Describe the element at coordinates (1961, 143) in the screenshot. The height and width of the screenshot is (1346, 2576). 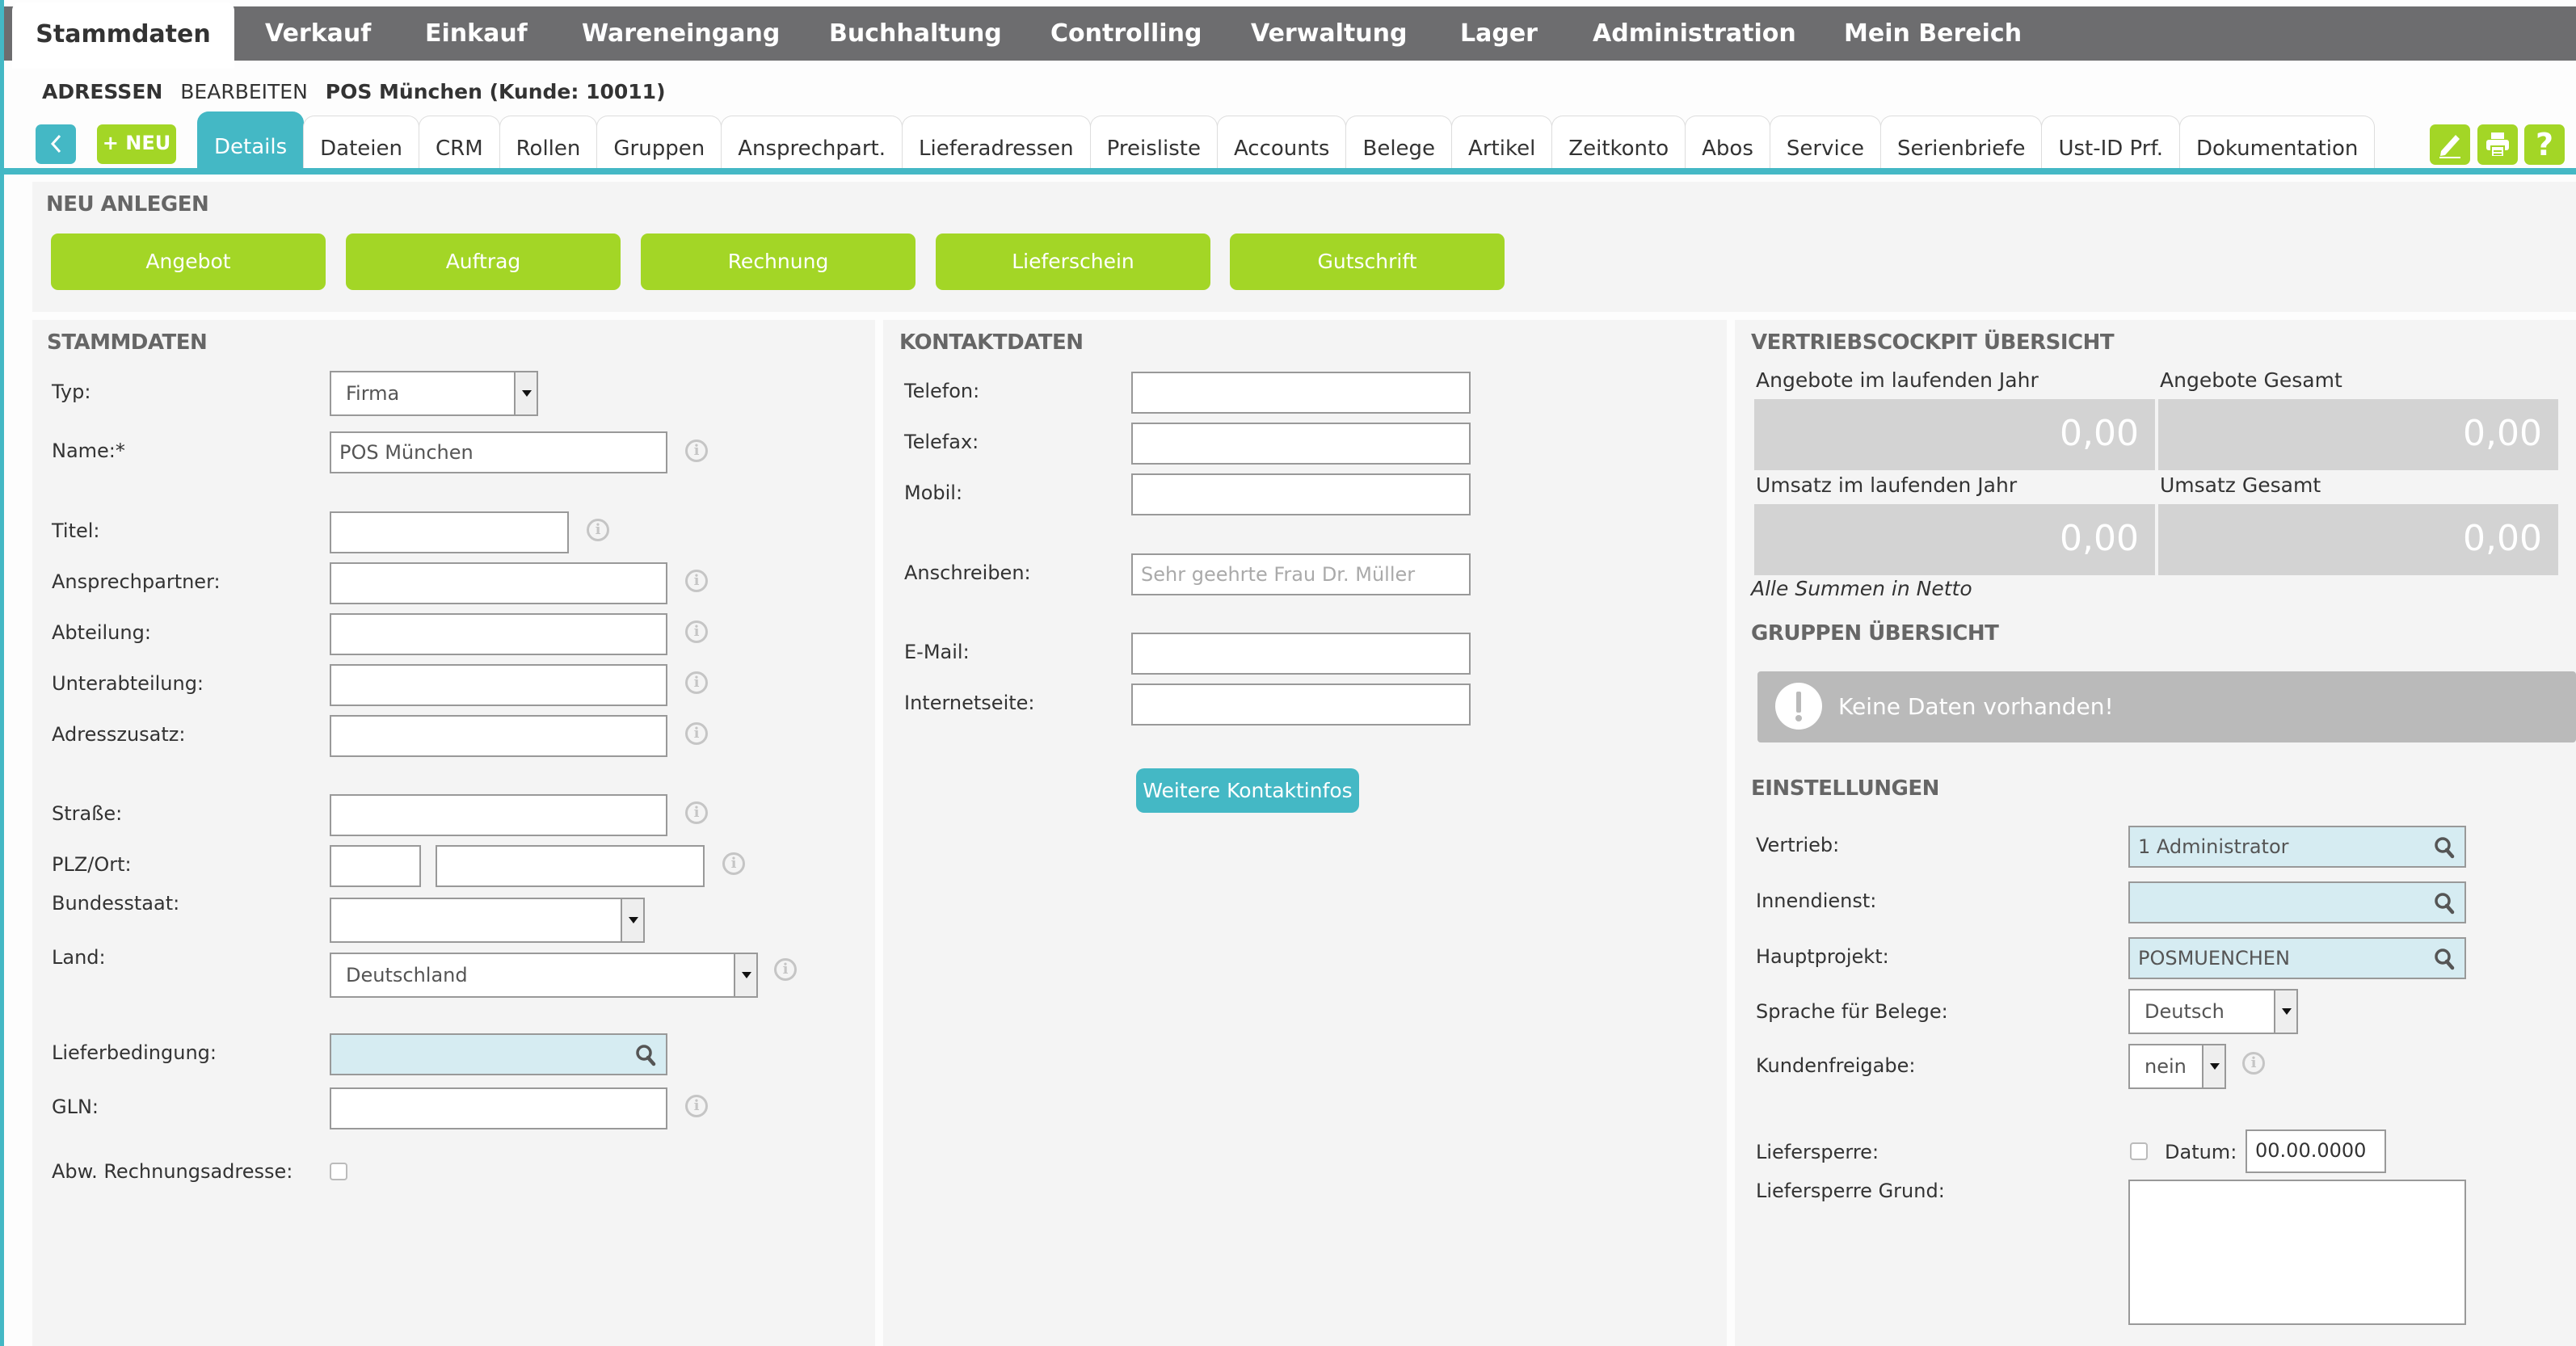
I see `tab-serienbriefe: Serienbriefe` at that location.